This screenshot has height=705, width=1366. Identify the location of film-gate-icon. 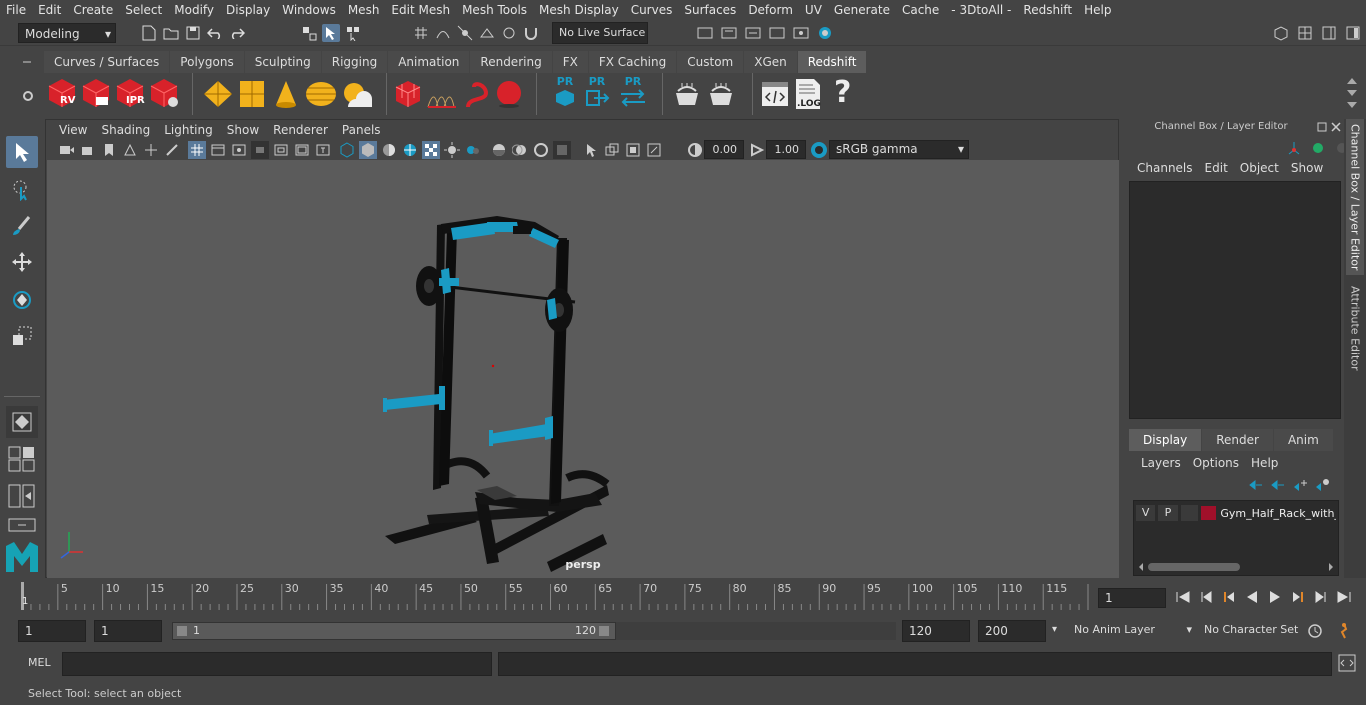
(218, 150).